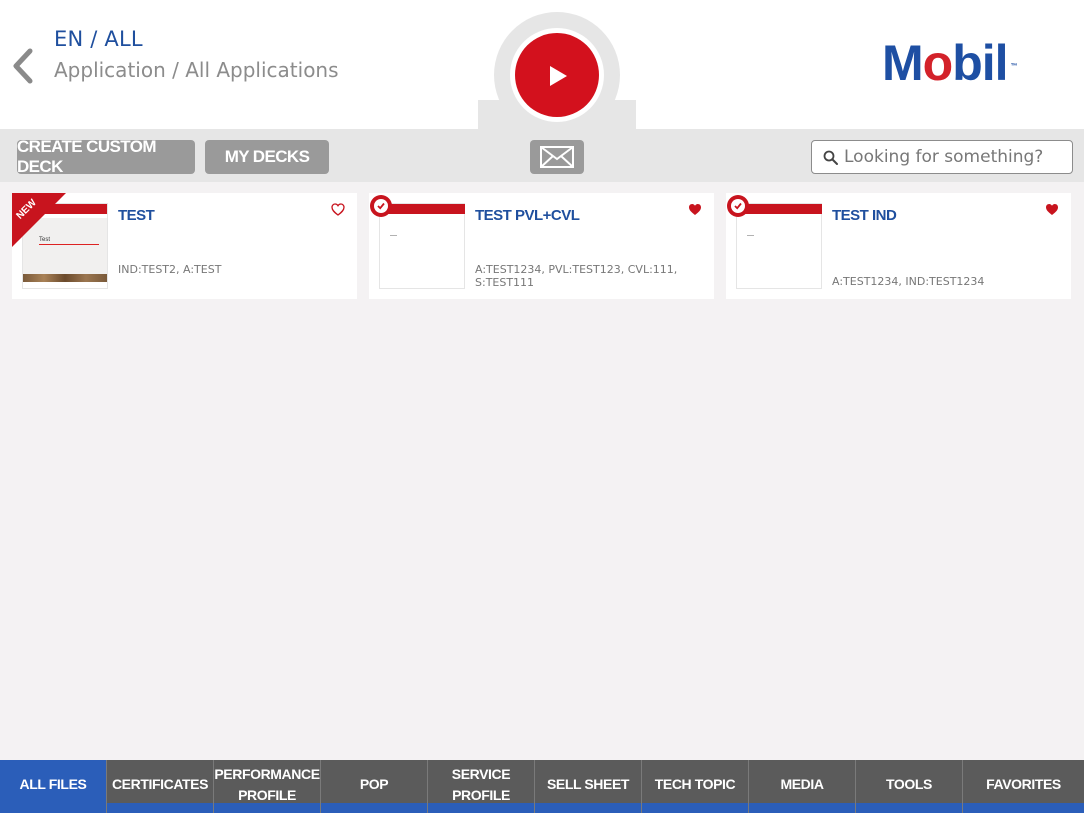 This screenshot has width=1084, height=813. What do you see at coordinates (864, 215) in the screenshot?
I see `card-title: TEST IND` at bounding box center [864, 215].